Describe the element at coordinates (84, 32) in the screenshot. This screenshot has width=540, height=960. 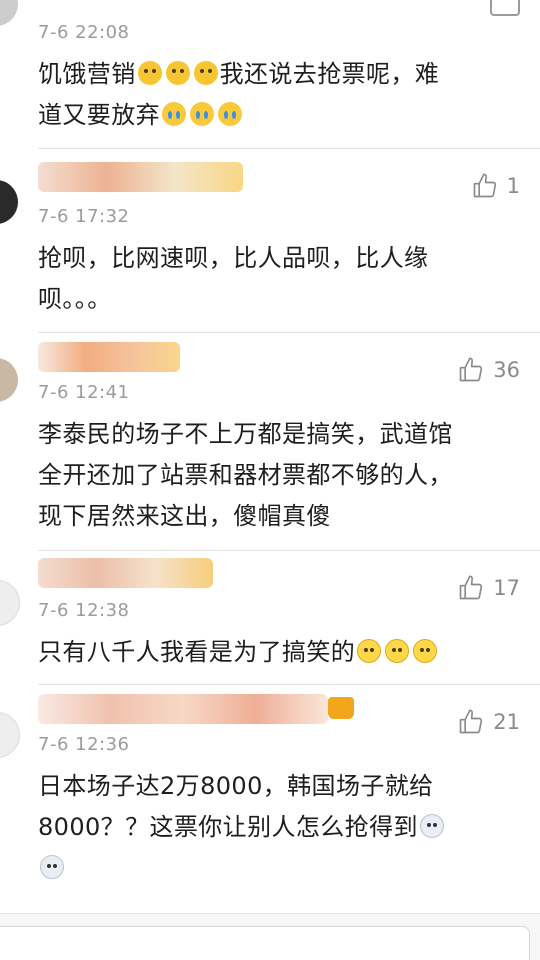
I see `comment-timestamp: 7-6 22:08` at that location.